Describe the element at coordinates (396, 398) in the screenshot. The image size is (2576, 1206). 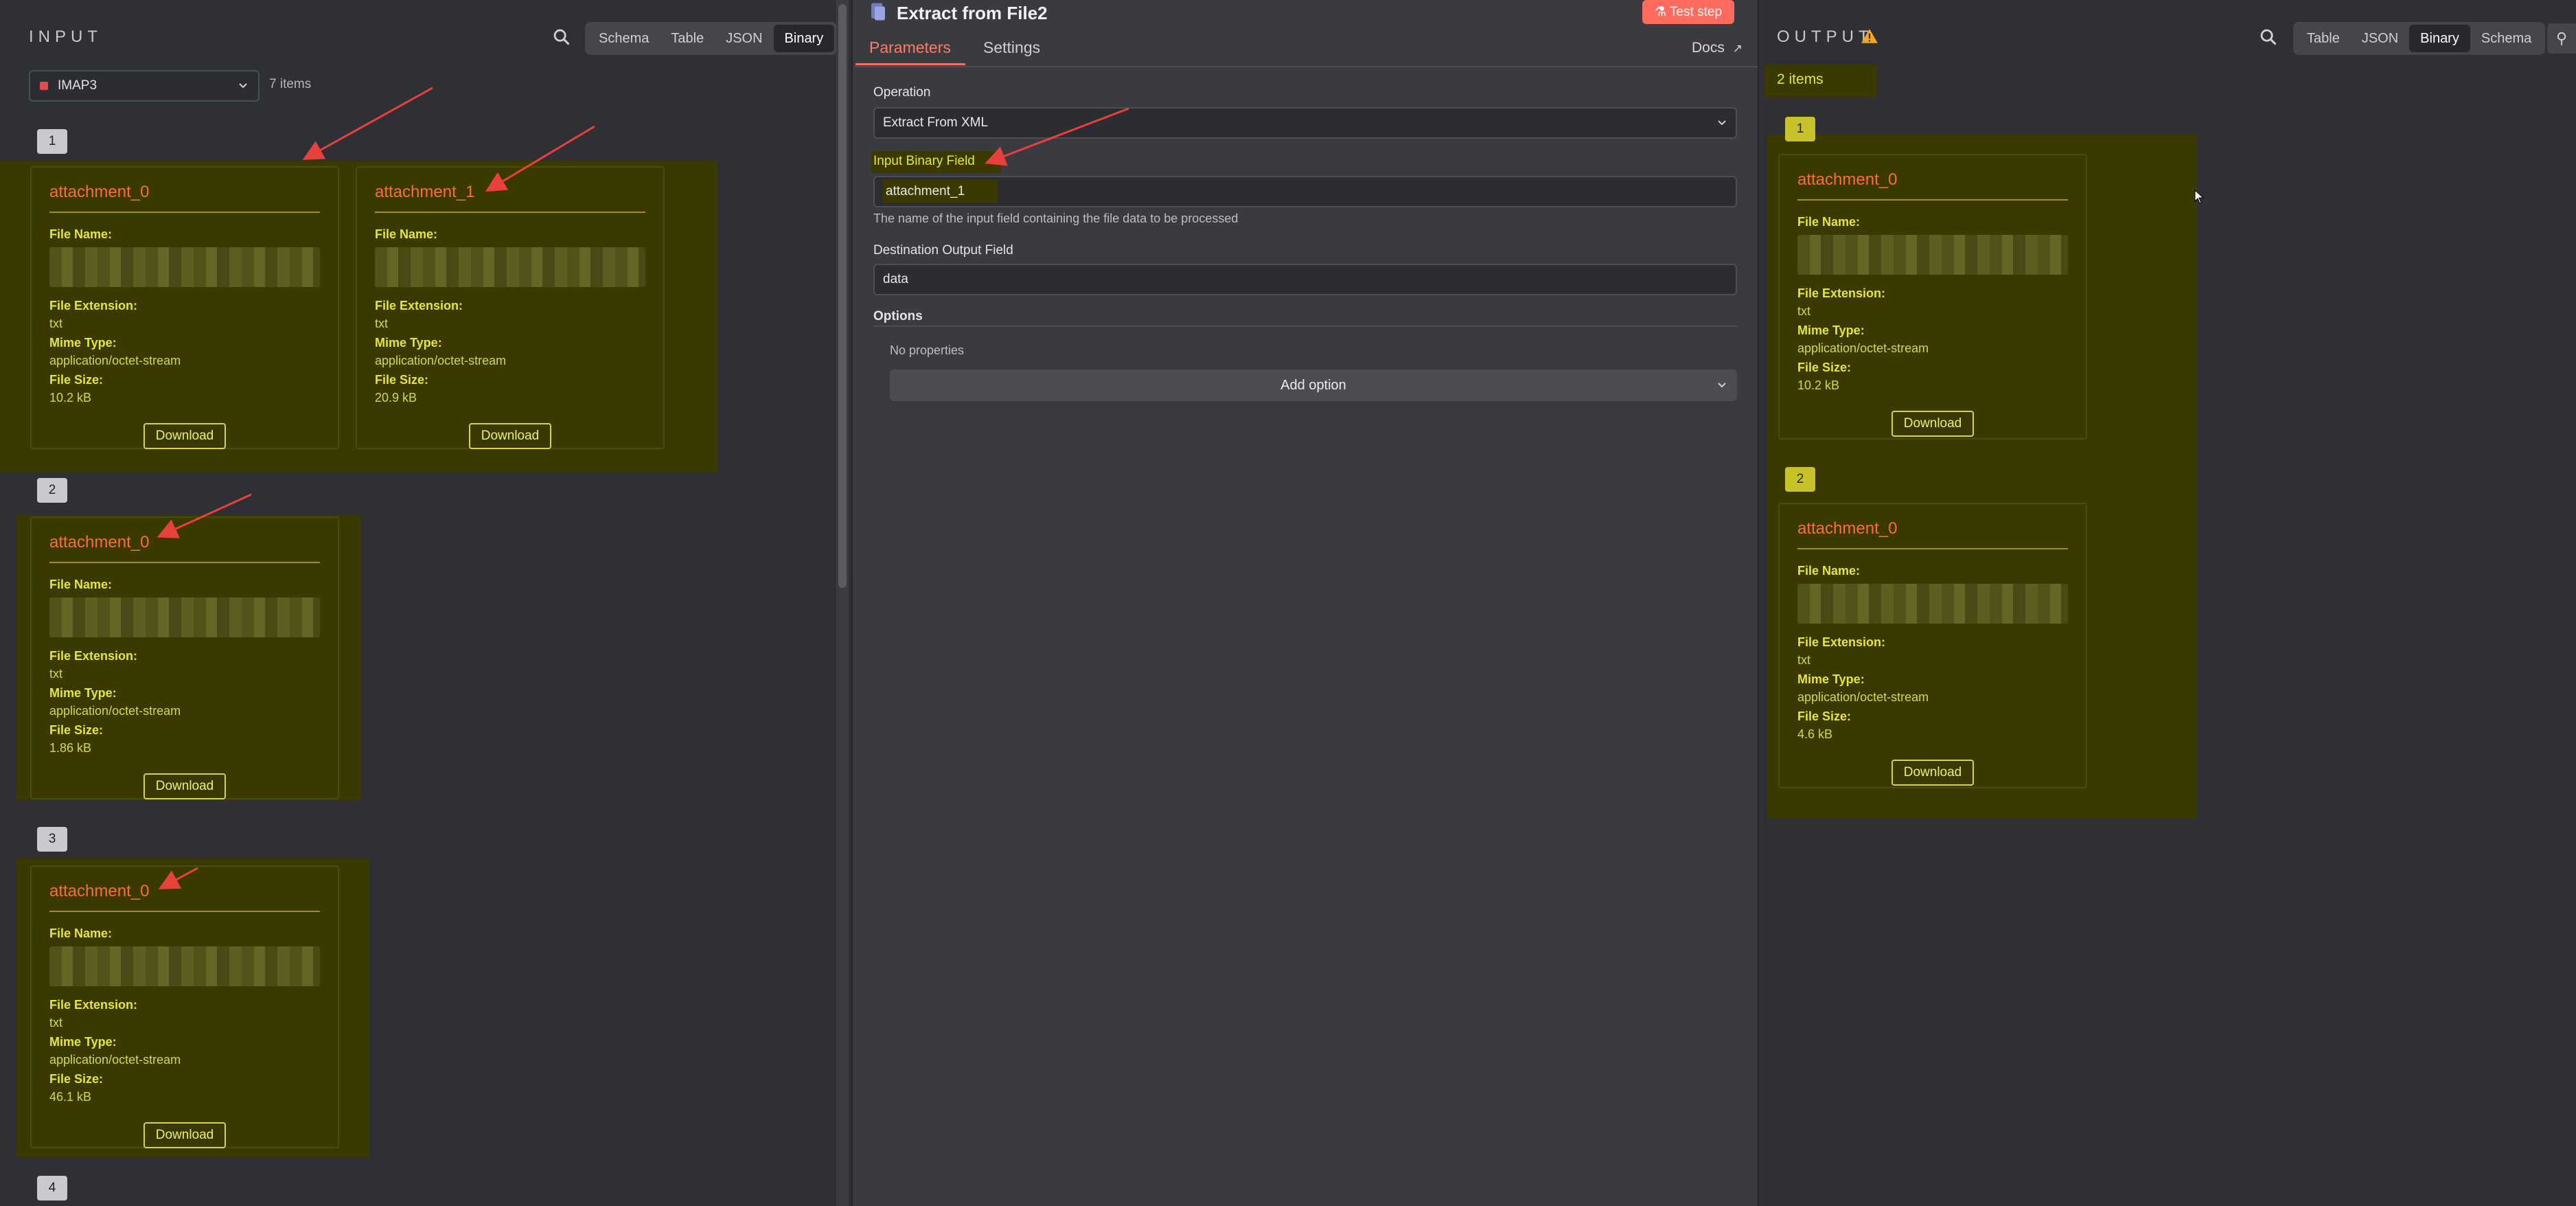
I see `file-size-value: 20.9 kB` at that location.